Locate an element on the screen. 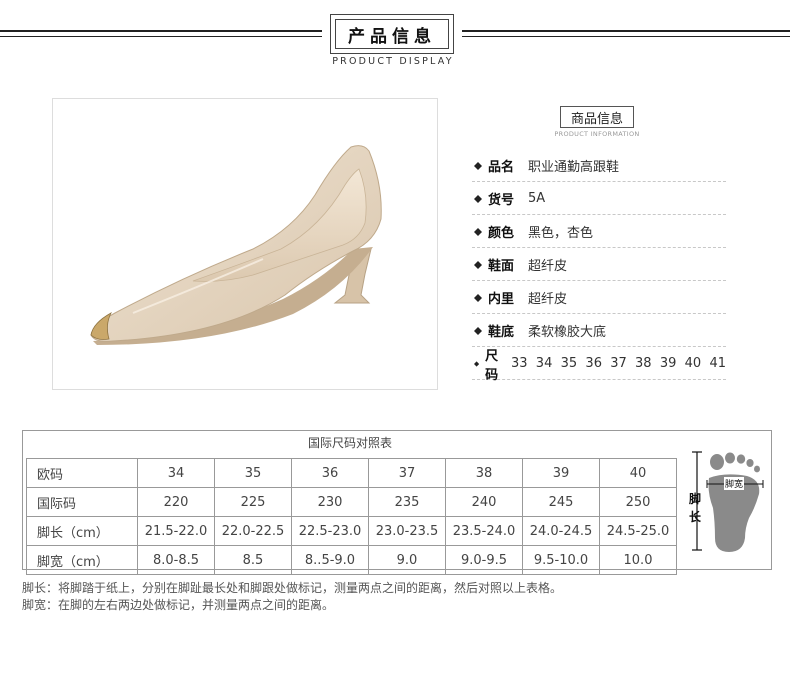  foot-width-label: 脚宽 is located at coordinates (734, 483).